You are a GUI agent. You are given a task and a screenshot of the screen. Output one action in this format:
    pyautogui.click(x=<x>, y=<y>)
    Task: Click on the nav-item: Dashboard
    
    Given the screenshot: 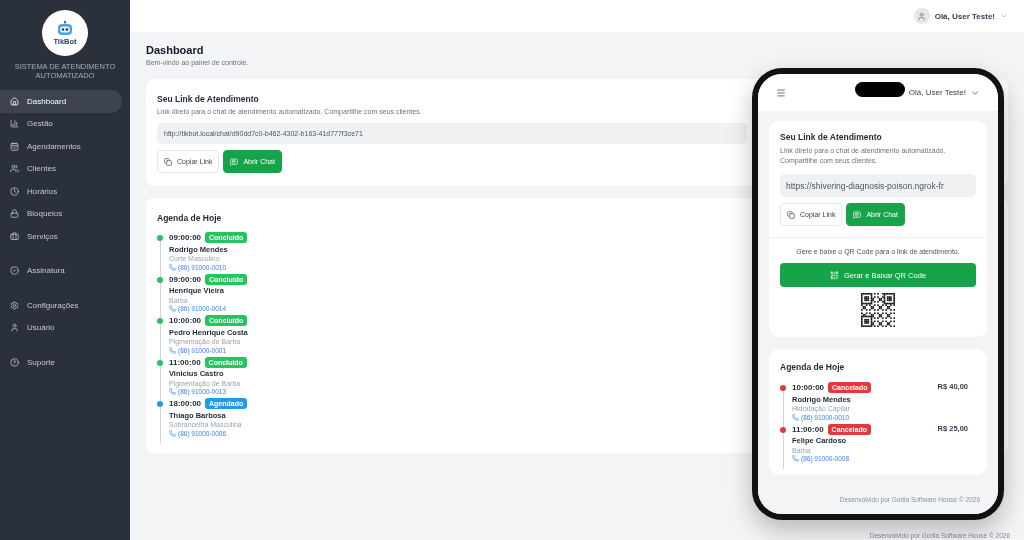 What is the action you would take?
    pyautogui.click(x=61, y=101)
    